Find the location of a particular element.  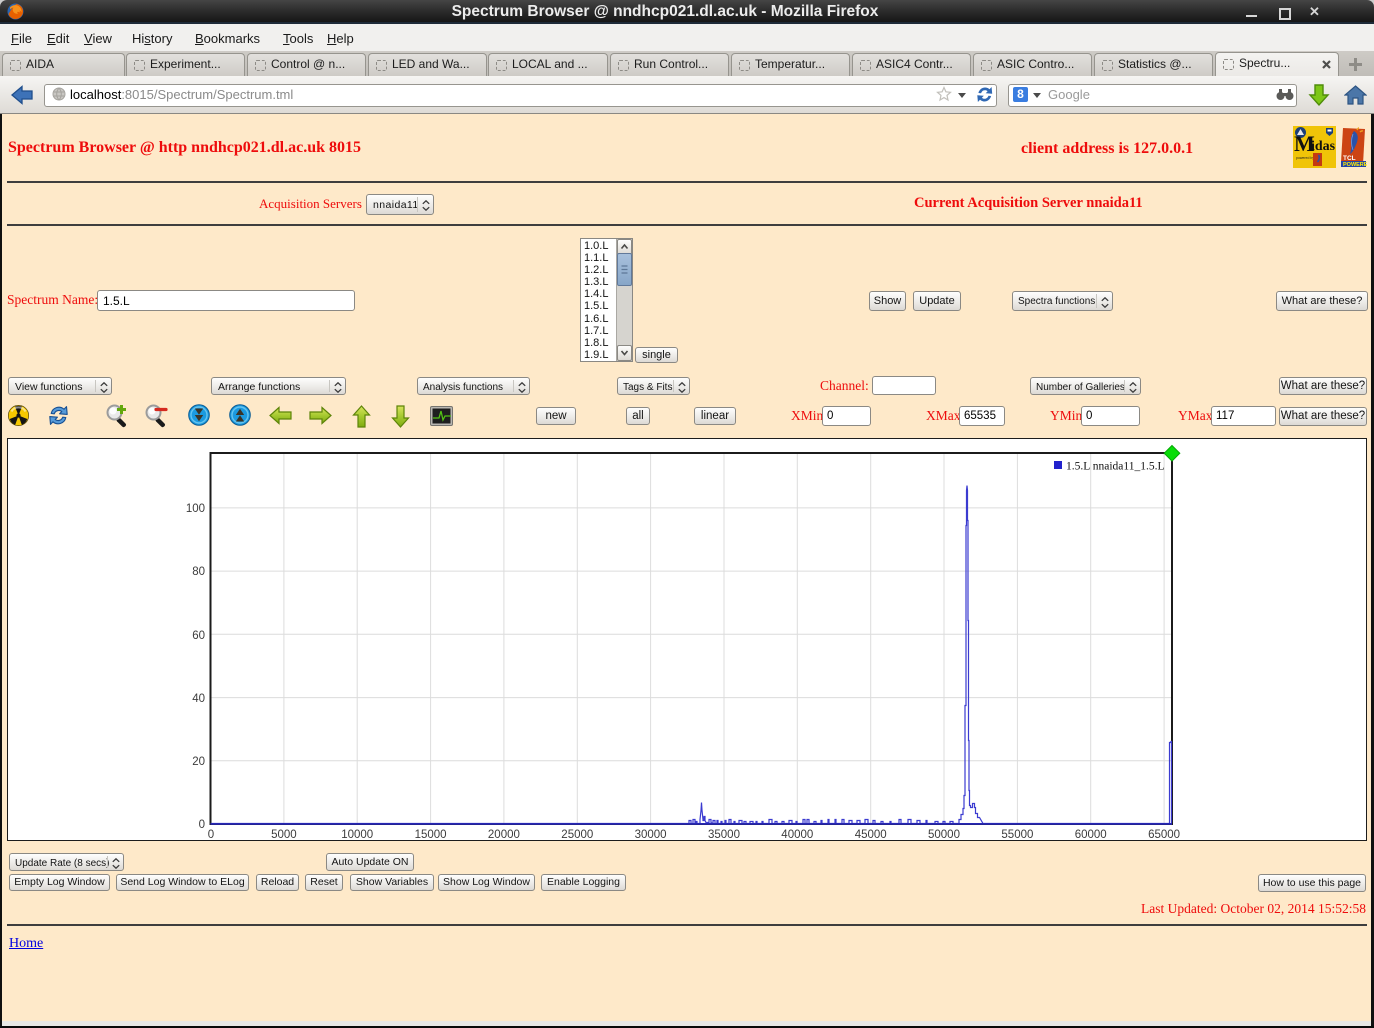

svg-text: 100 is located at coordinates (195, 509).